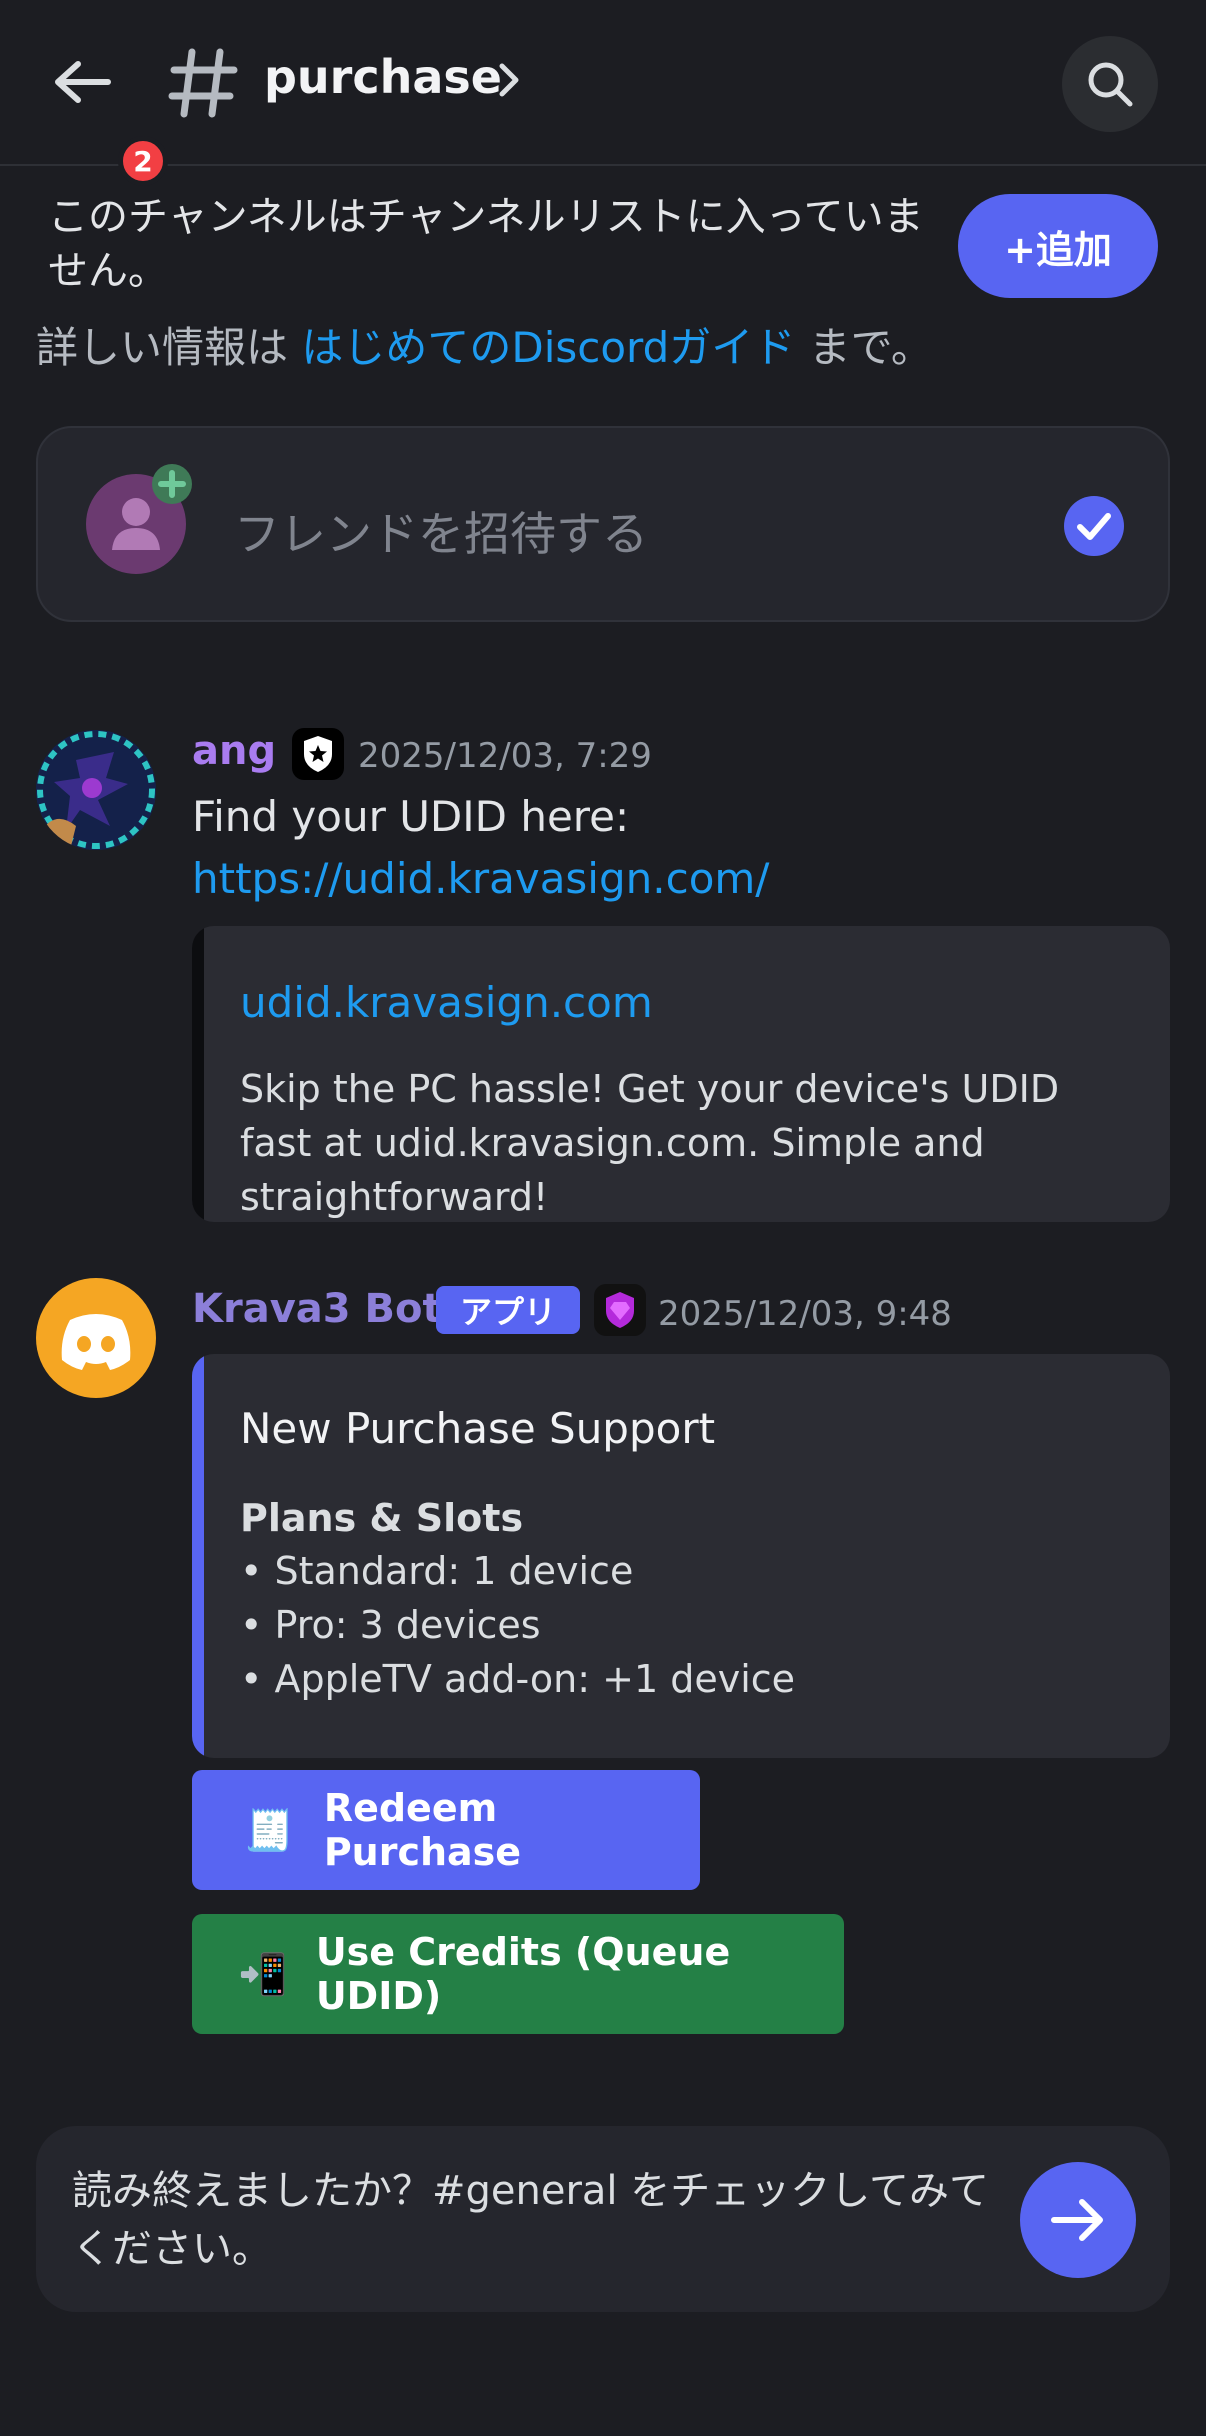 The image size is (1206, 2436). I want to click on avatar-image, so click(96, 790).